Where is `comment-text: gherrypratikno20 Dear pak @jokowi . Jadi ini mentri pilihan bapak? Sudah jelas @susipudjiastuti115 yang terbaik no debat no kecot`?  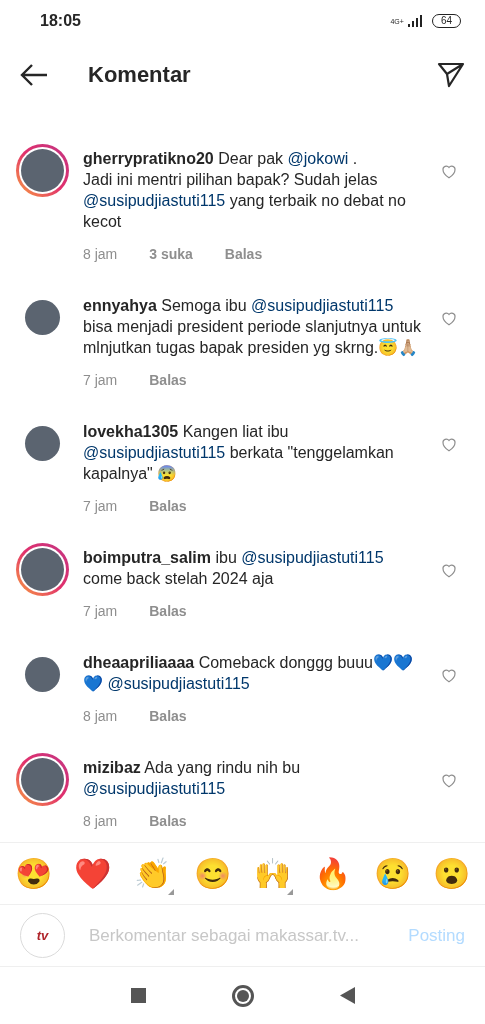 comment-text: gherrypratikno20 Dear pak @jokowi . Jadi ini mentri pilihan bapak? Sudah jelas @susipudjiastuti115 yang terbaik no debat no kecot is located at coordinates (245, 190).